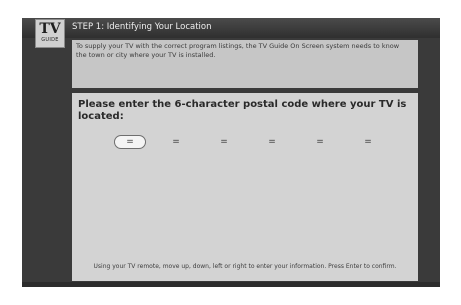  What do you see at coordinates (231, 284) in the screenshot?
I see `bottom-strip` at bounding box center [231, 284].